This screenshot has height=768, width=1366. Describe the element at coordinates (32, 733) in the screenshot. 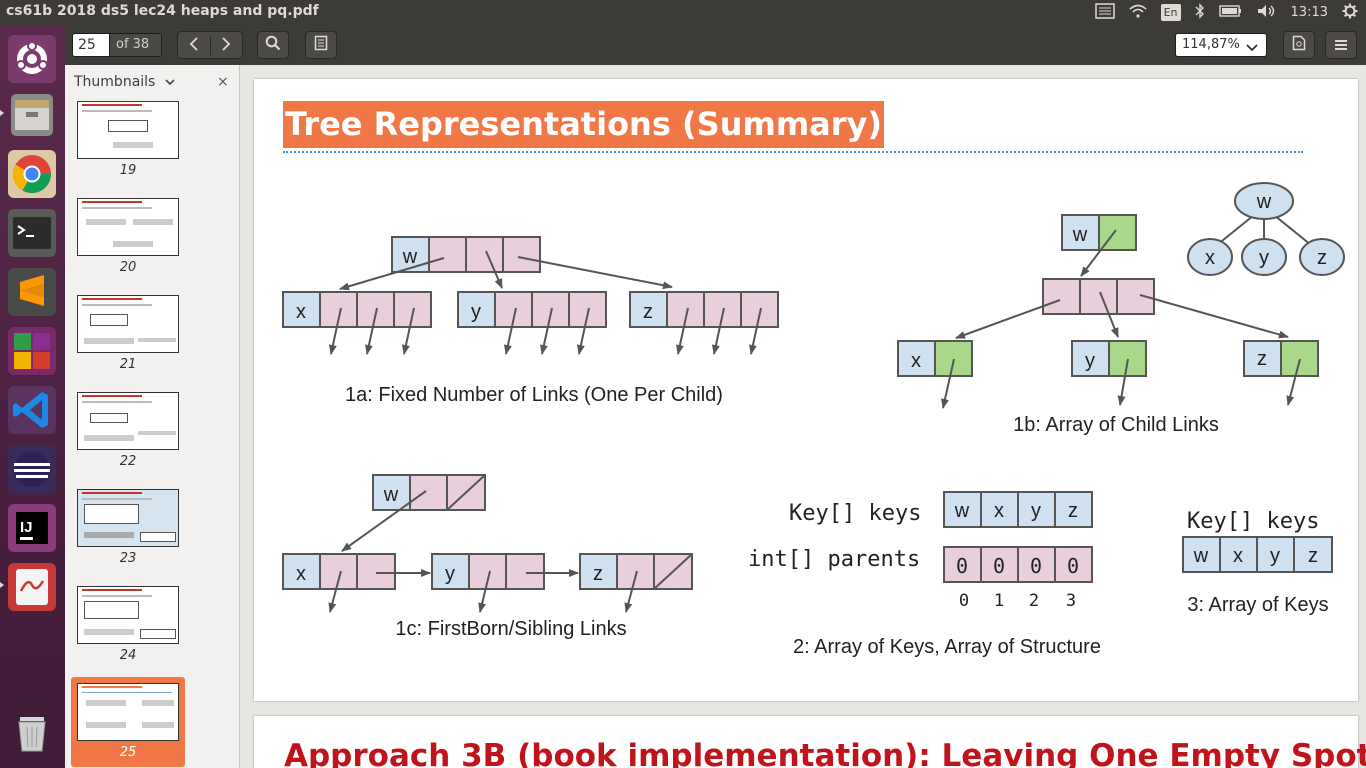

I see `trash-icon` at that location.